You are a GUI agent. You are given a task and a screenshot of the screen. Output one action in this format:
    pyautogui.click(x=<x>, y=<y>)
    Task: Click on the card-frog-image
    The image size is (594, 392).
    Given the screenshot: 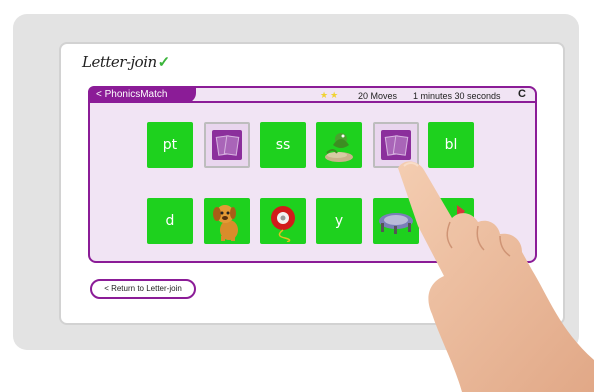 What is the action you would take?
    pyautogui.click(x=339, y=145)
    